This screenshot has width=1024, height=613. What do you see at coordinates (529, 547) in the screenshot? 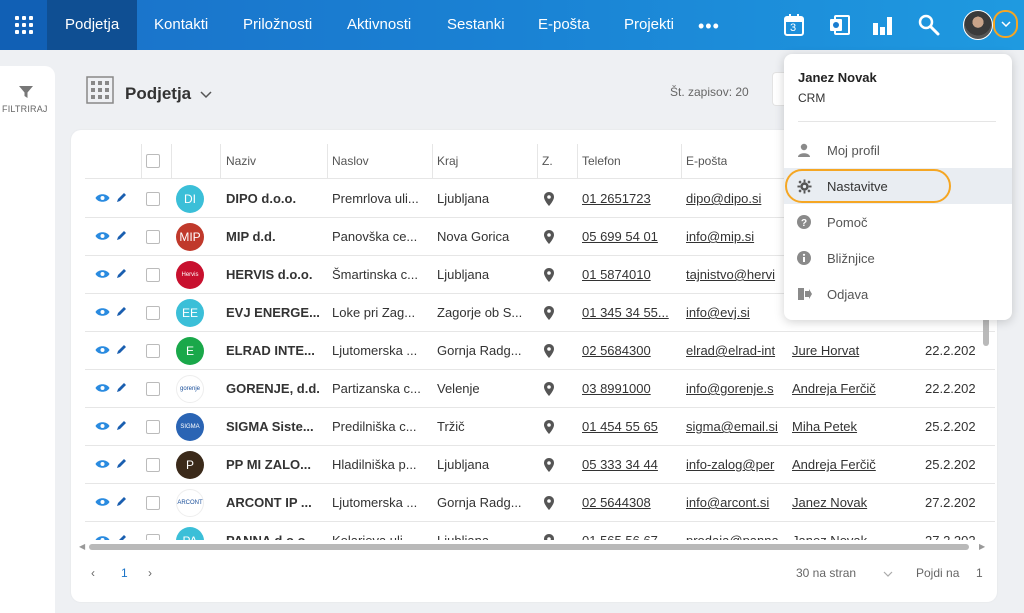
I see `horizontal-scrollbar` at bounding box center [529, 547].